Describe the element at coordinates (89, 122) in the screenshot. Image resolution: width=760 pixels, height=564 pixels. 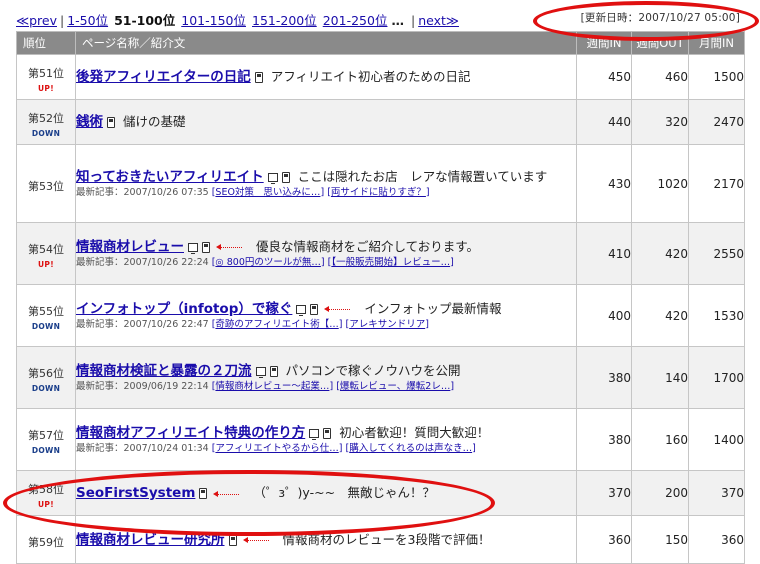
I see `site-name-link: 銭術` at that location.